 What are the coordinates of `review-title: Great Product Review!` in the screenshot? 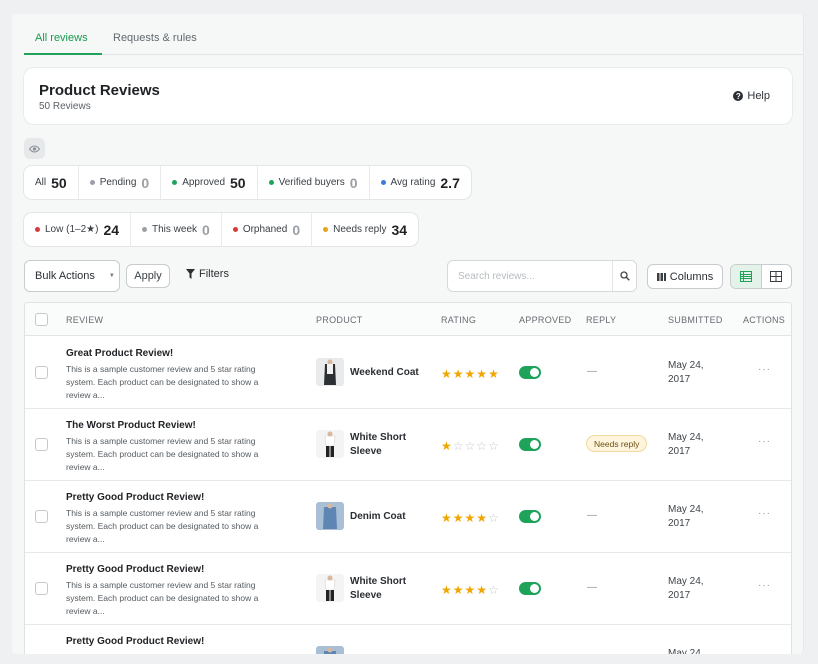 It's located at (119, 353).